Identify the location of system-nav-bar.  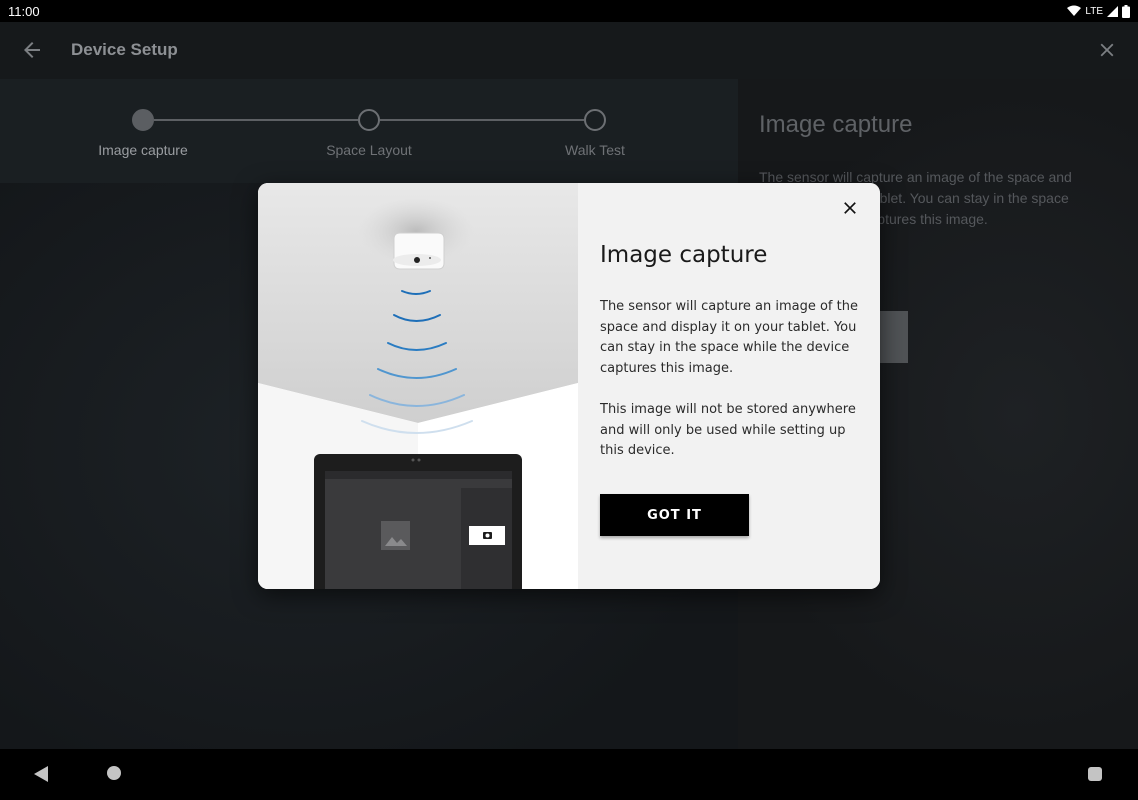
(569, 774).